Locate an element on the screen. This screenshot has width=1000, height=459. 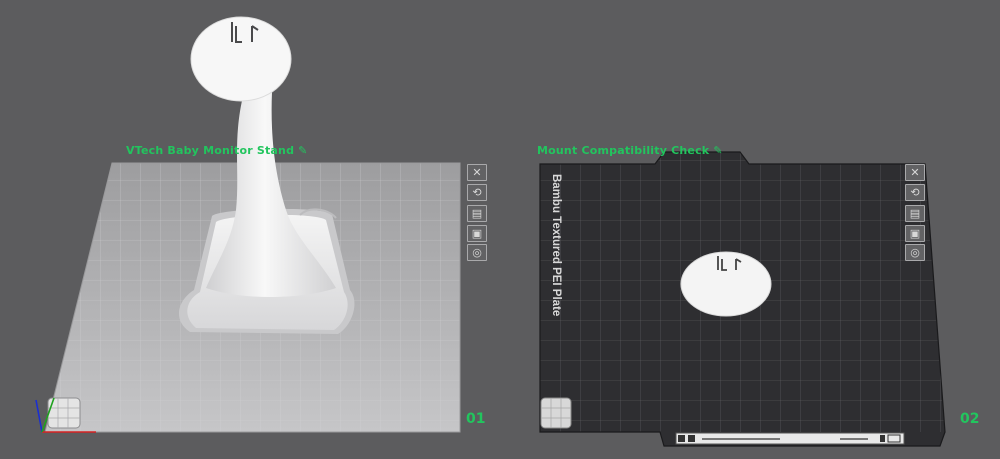
plate-name-02-text: Mount Compatibility Check is located at coordinates (623, 150).